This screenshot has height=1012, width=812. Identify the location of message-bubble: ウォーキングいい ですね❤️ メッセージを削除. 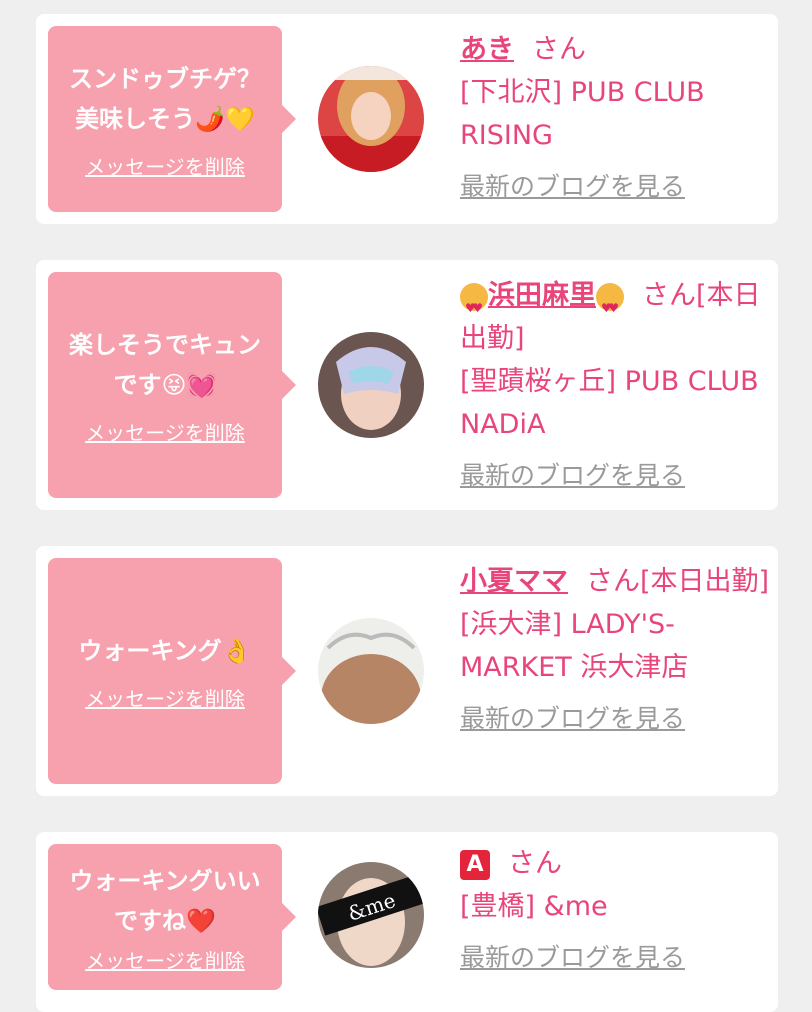
(172, 917).